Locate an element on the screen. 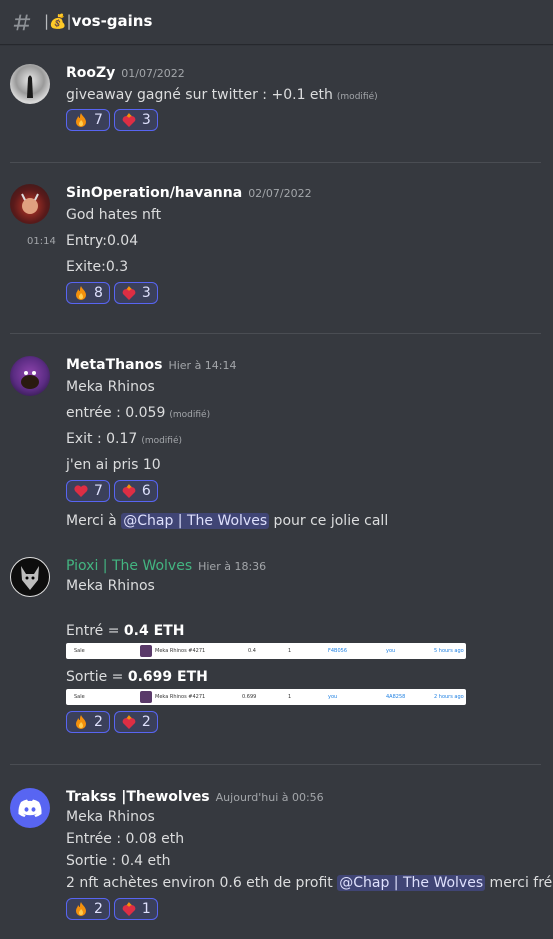 The width and height of the screenshot is (553, 939). username: RooZy 01/07/2022 is located at coordinates (125, 73).